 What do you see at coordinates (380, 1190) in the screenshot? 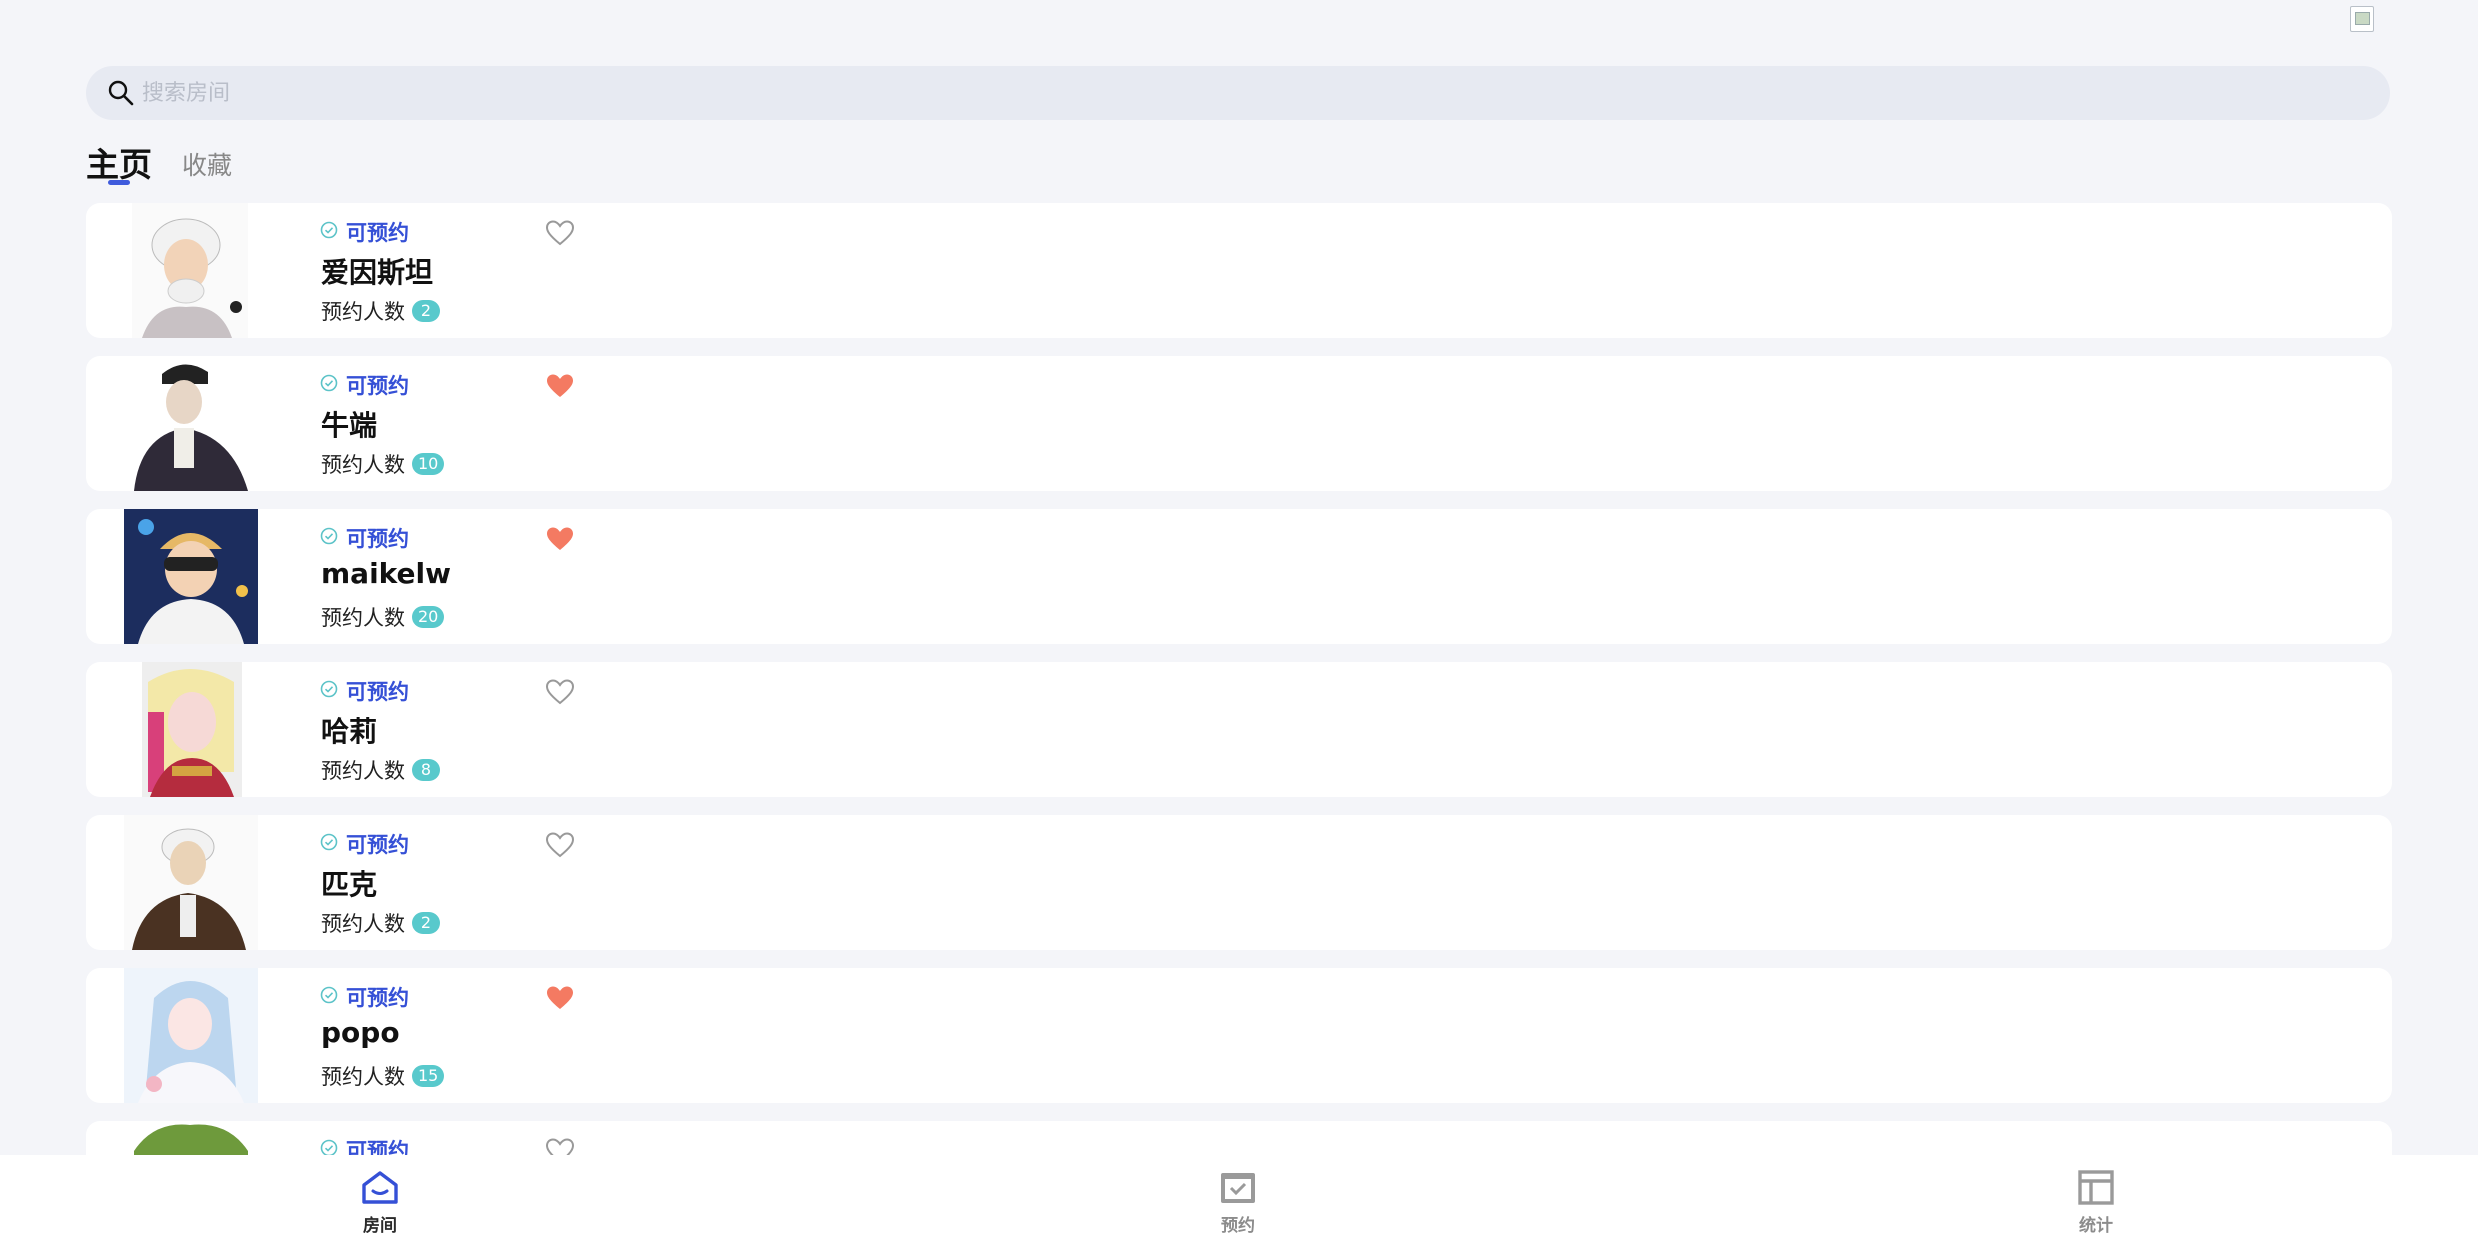
I see `home-icon` at bounding box center [380, 1190].